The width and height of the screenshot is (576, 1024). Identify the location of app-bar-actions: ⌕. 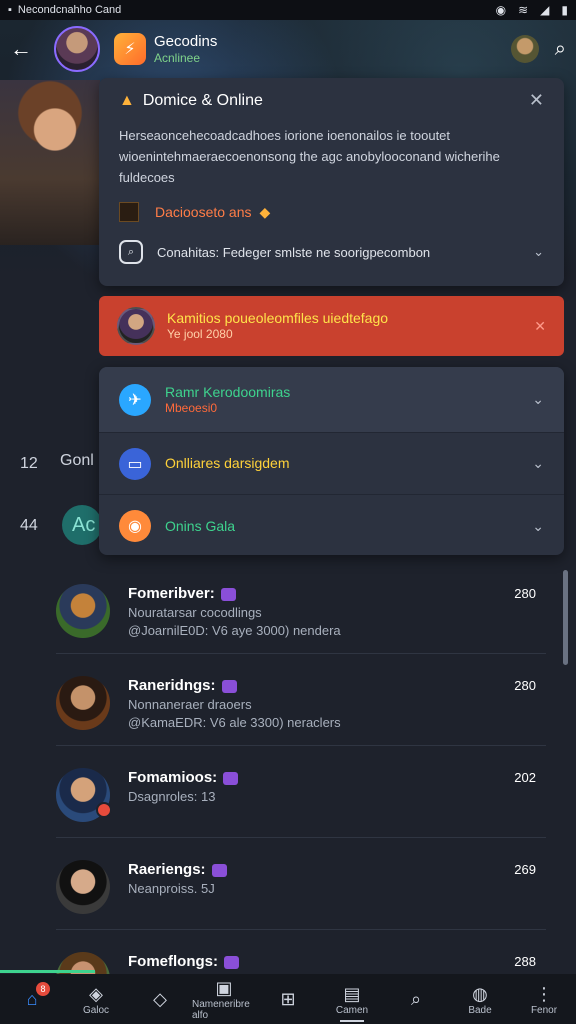
(538, 49).